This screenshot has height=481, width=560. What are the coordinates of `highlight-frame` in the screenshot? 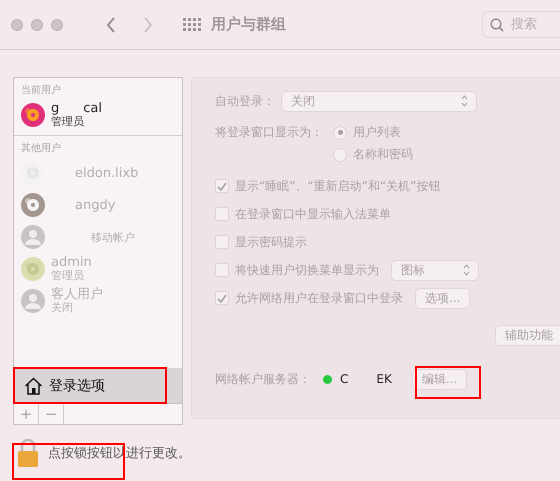 It's located at (448, 382).